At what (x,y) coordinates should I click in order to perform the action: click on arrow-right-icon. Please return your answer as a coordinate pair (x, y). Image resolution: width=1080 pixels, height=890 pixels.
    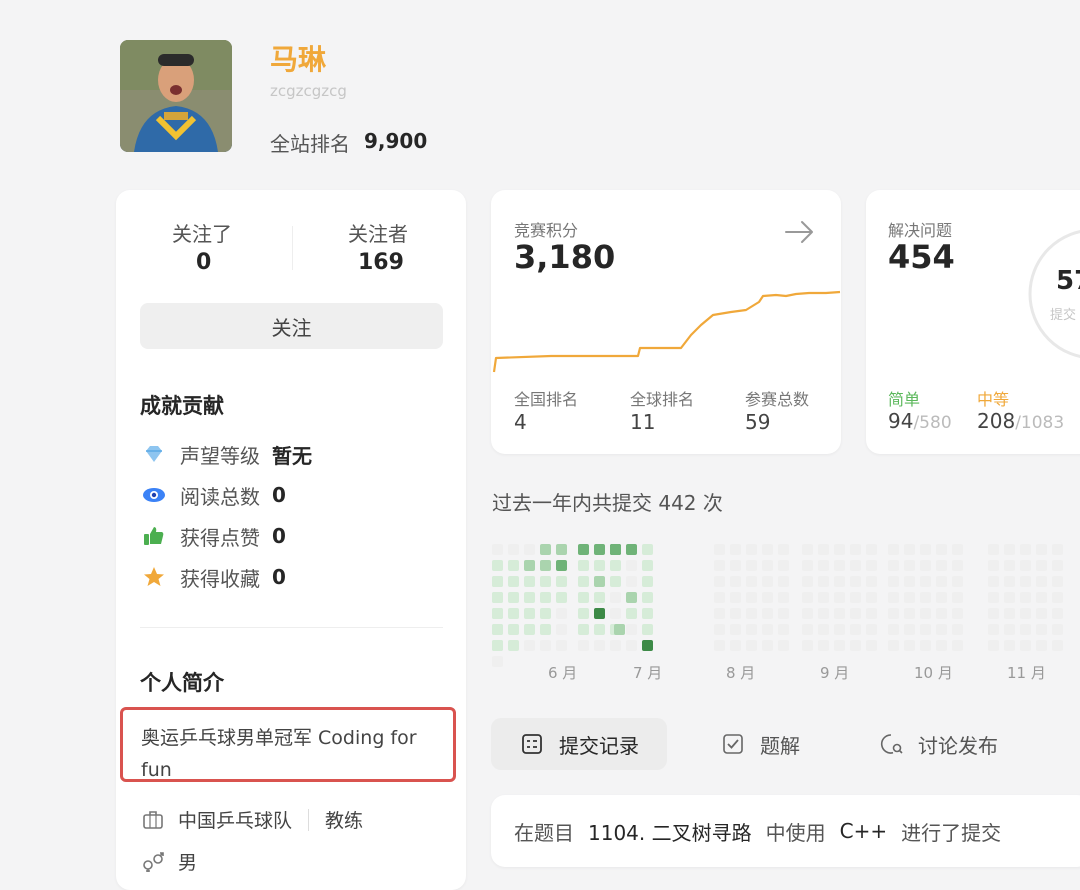
    Looking at the image, I should click on (800, 234).